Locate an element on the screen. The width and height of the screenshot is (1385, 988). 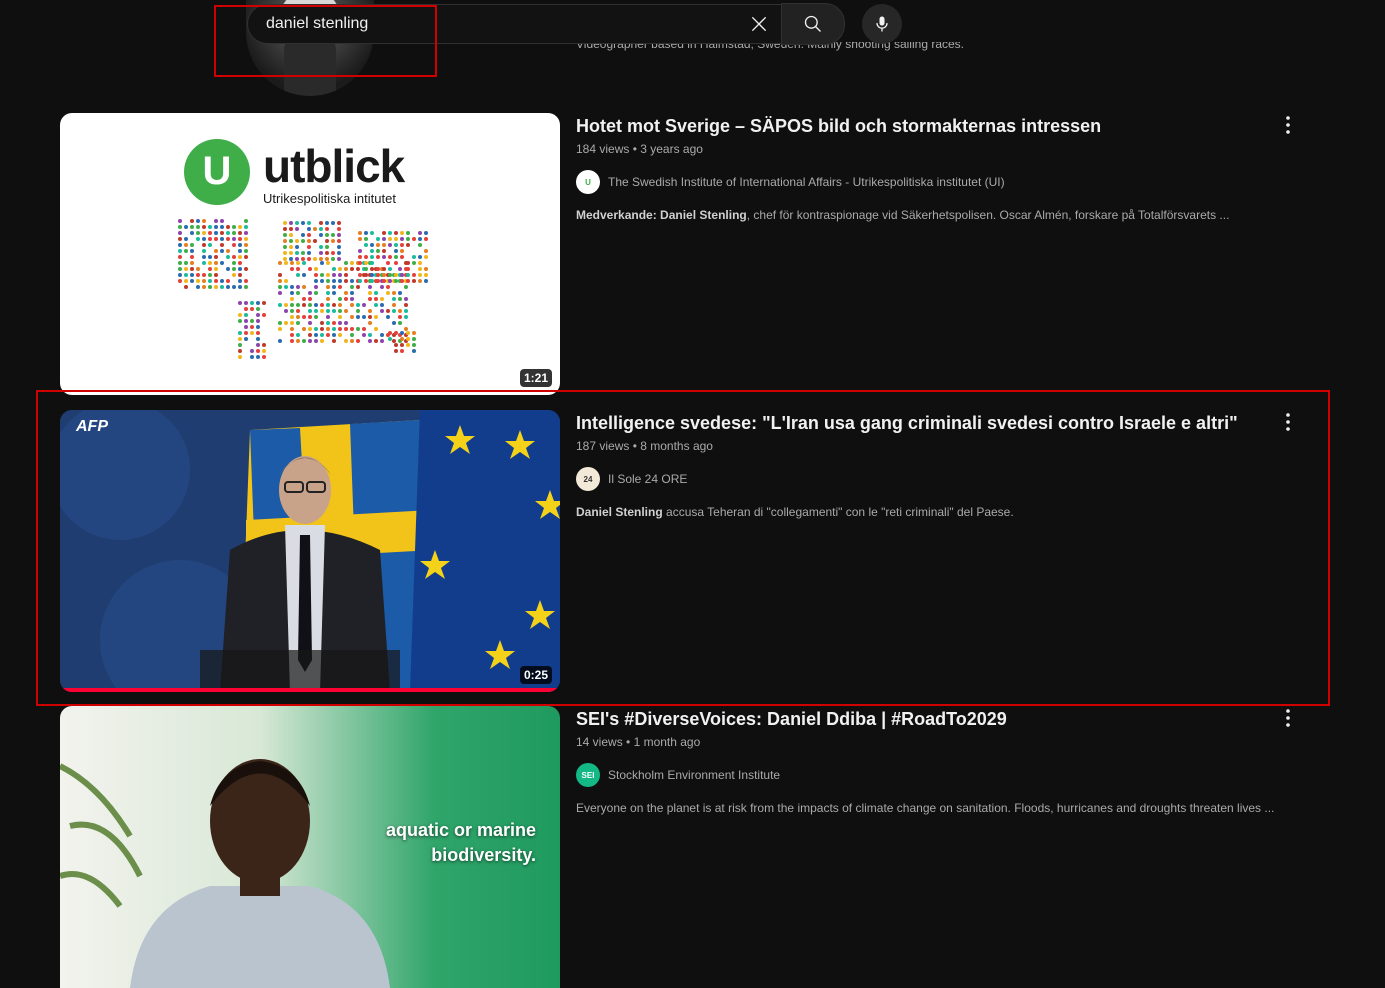
channel-avatar: U is located at coordinates (588, 182).